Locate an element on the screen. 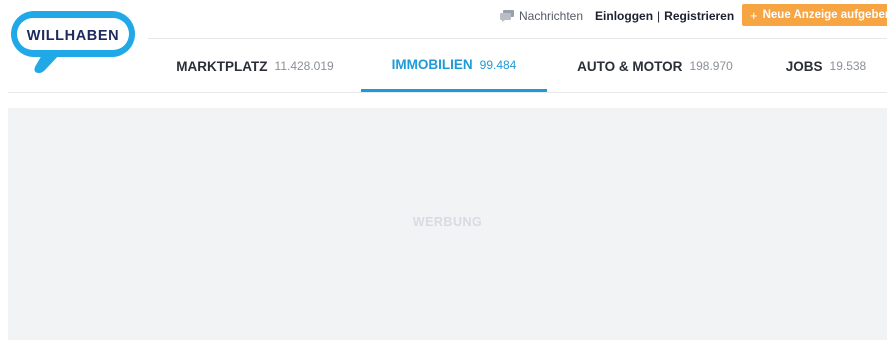  nav-divider is located at coordinates (447, 92).